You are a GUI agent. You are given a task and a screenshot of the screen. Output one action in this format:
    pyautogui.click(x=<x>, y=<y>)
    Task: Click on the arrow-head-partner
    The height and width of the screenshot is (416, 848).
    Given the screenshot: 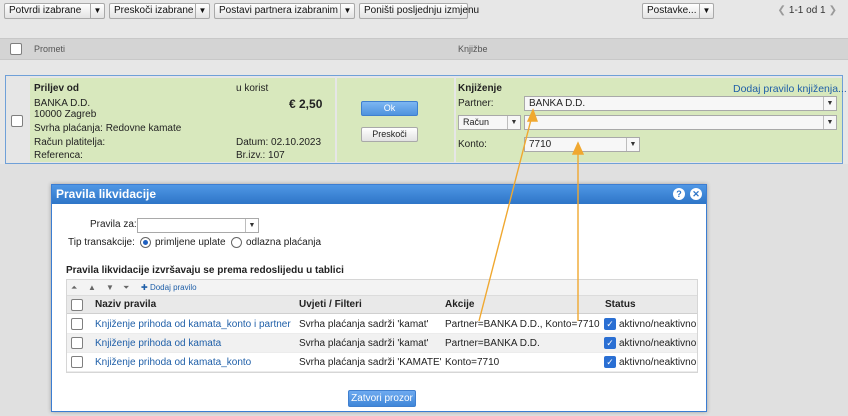 What is the action you would take?
    pyautogui.click(x=532, y=115)
    